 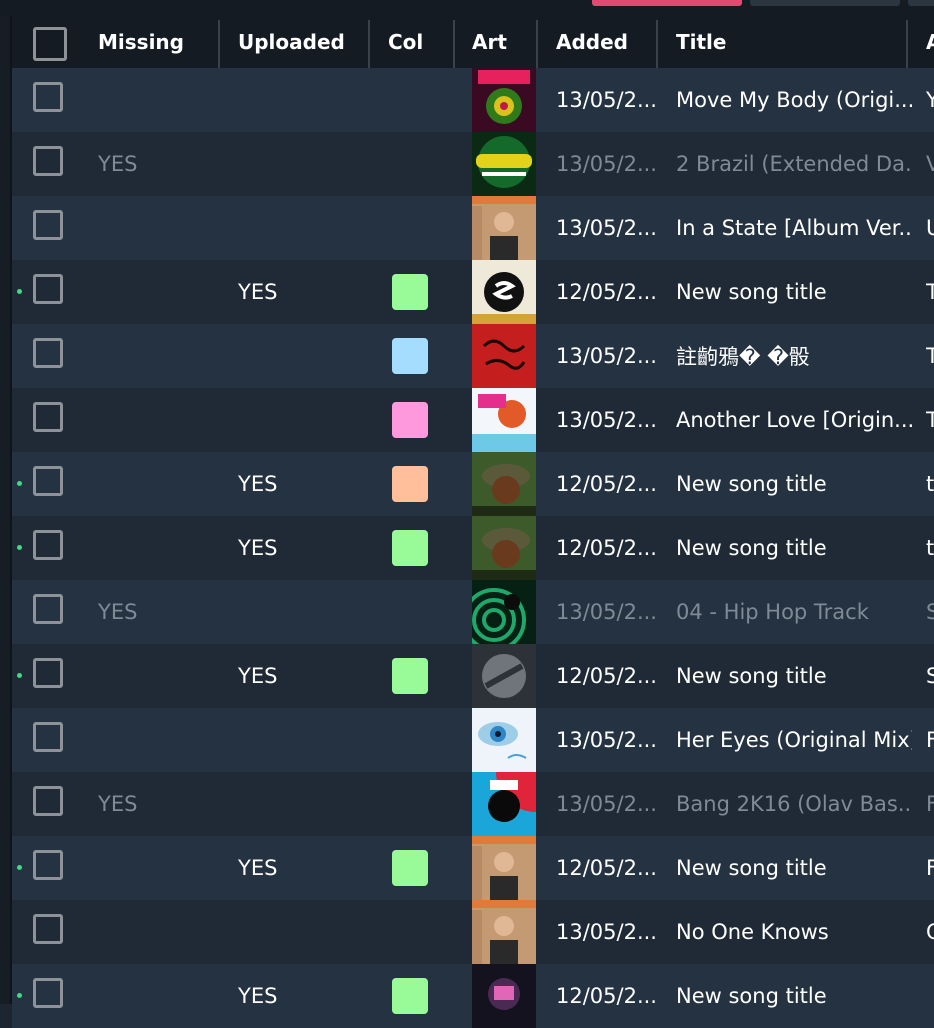 What do you see at coordinates (930, 932) in the screenshot?
I see `artist-cell: C` at bounding box center [930, 932].